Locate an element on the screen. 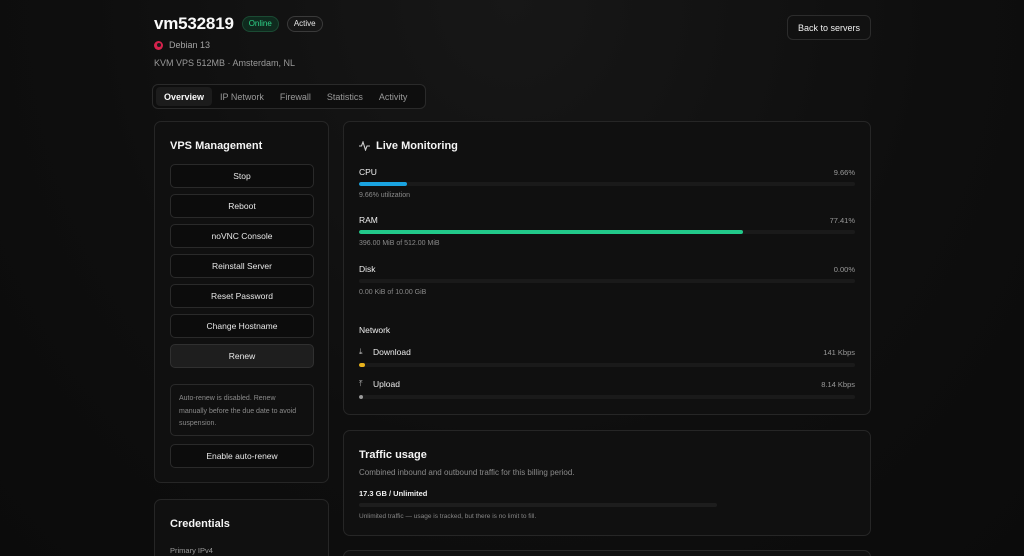 This screenshot has height=556, width=1024. download-value: 141 Kbps is located at coordinates (839, 352).